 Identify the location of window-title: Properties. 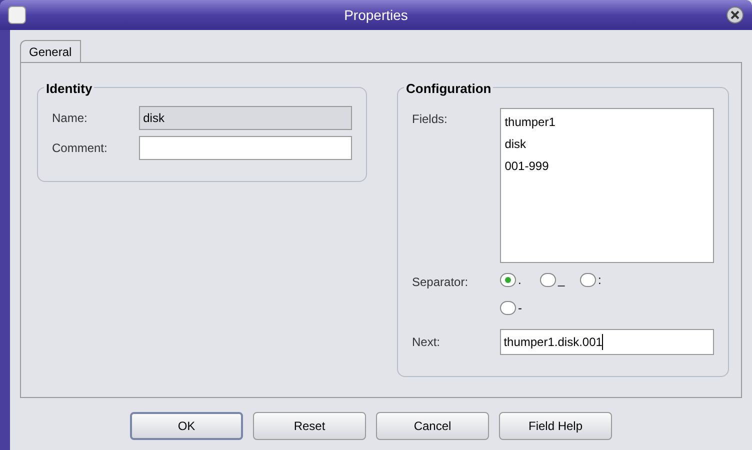
(376, 15).